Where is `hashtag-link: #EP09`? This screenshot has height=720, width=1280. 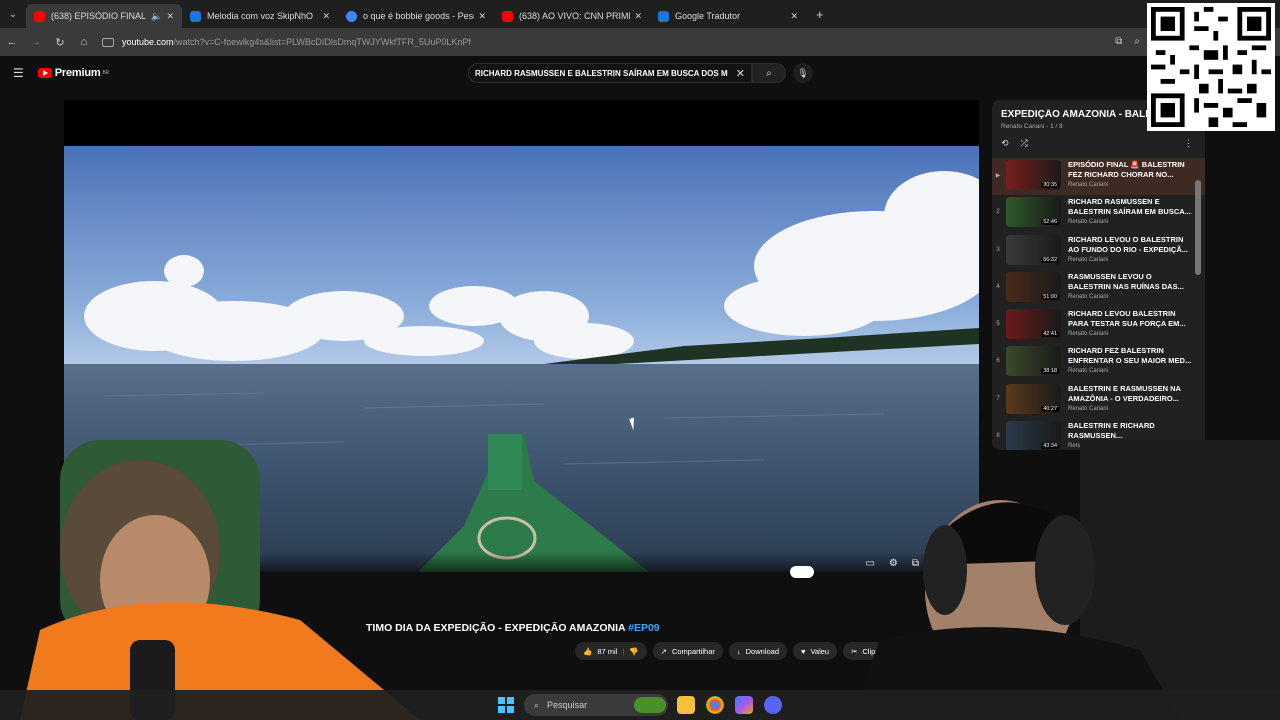 hashtag-link: #EP09 is located at coordinates (644, 628).